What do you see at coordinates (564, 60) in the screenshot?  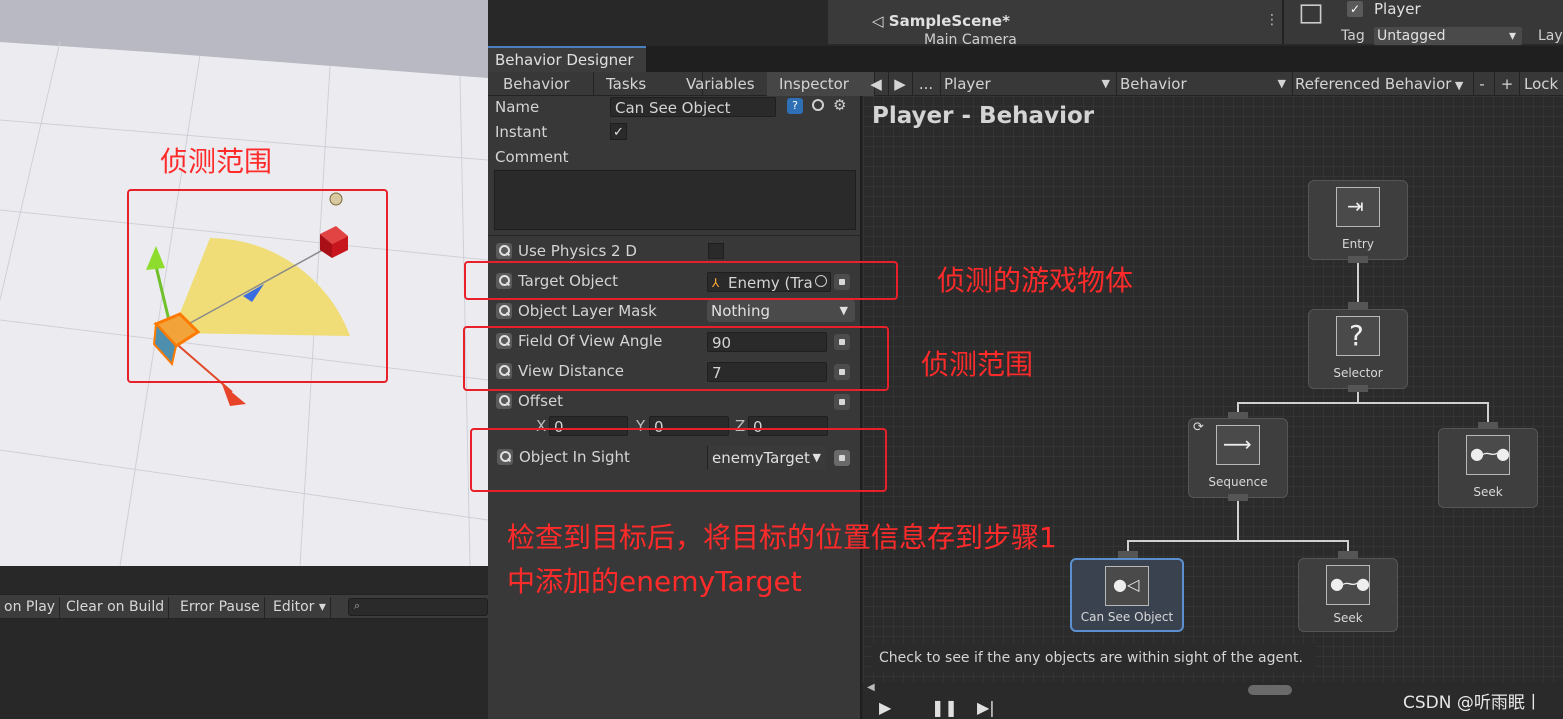 I see `window-title: Behavior Designer` at bounding box center [564, 60].